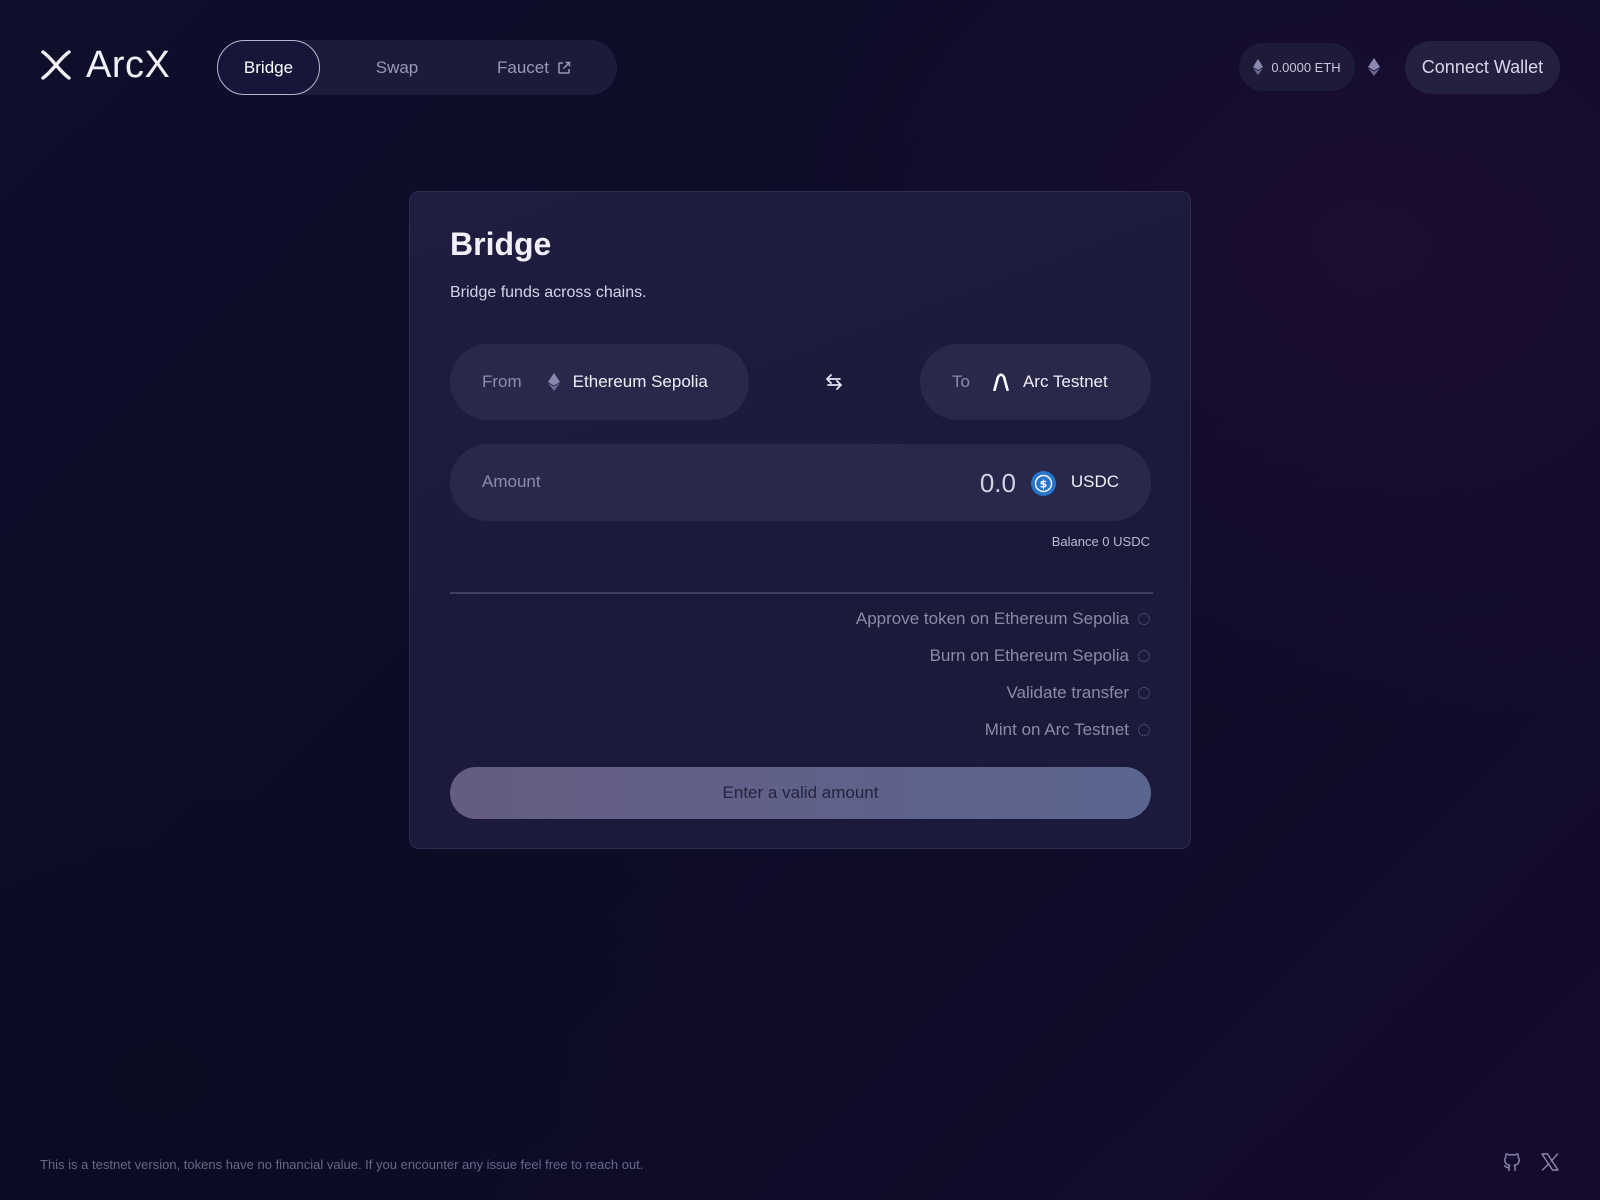 The width and height of the screenshot is (1600, 1200). What do you see at coordinates (1100, 541) in the screenshot?
I see `token-balance: Balance 0 USDC` at bounding box center [1100, 541].